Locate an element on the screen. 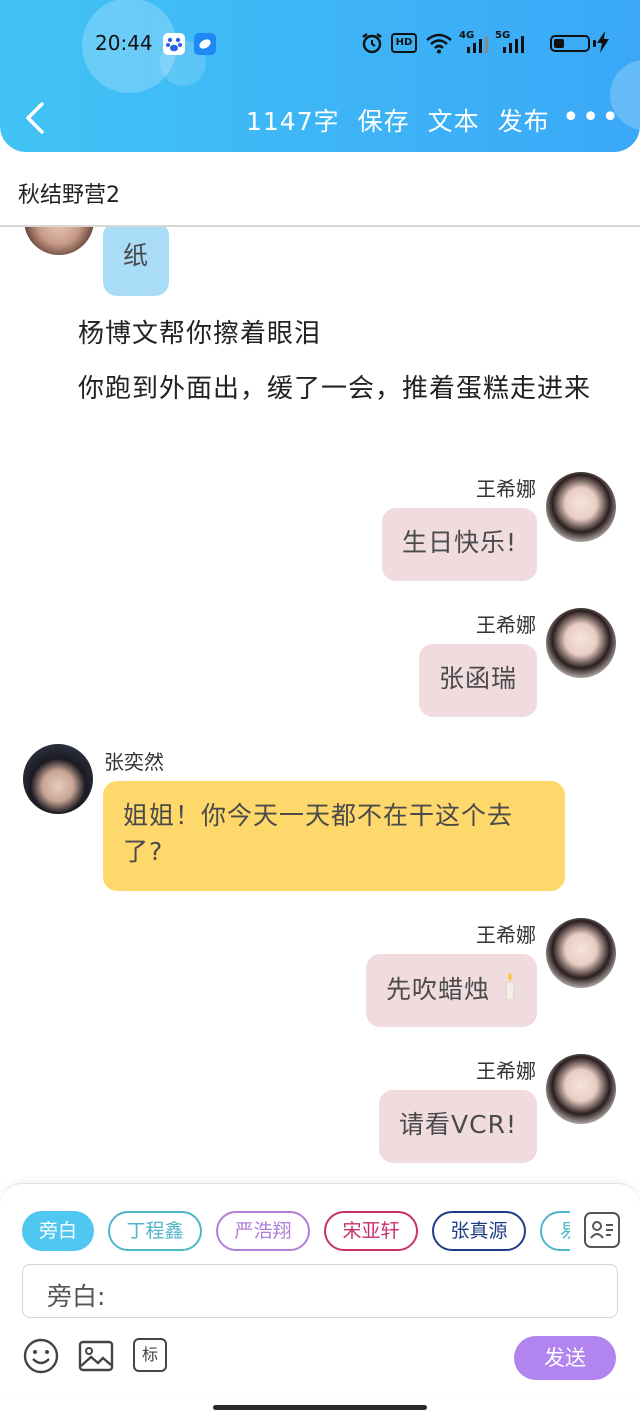 This screenshot has width=640, height=1423. message-bubble-partial: 纸 is located at coordinates (136, 261).